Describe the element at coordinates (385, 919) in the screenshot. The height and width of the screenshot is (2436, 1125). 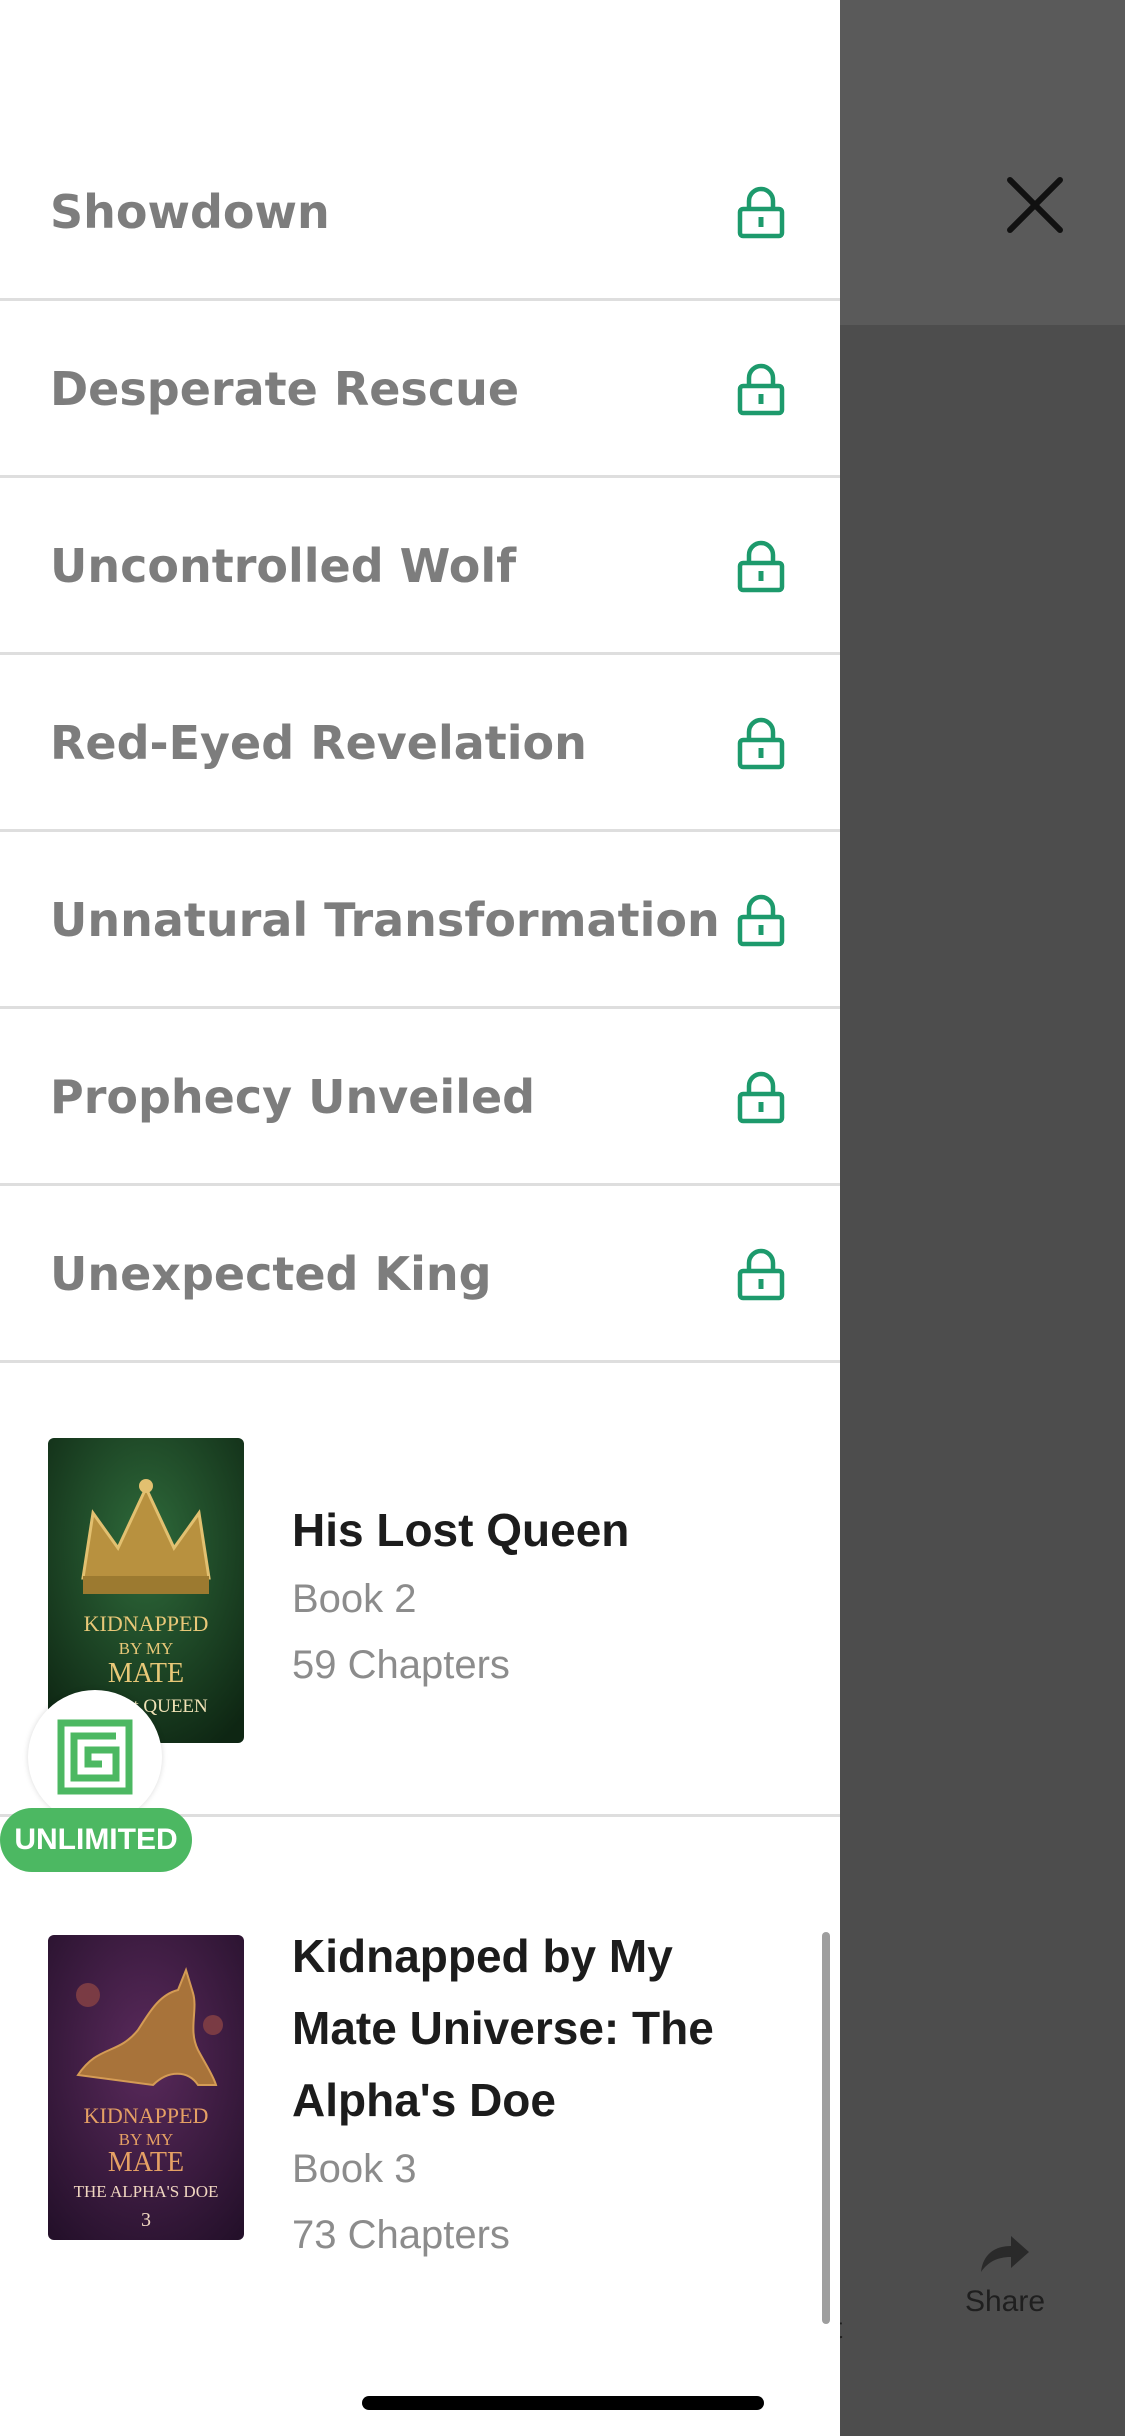
I see `chapter-title: Unnatural Transformation` at that location.